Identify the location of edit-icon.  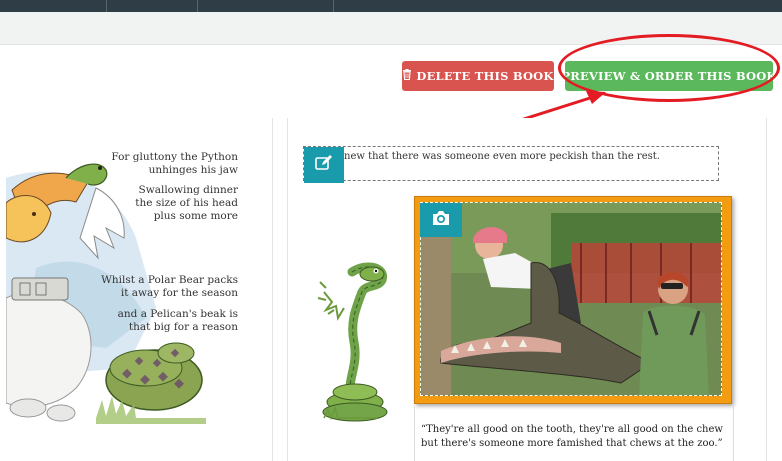
(324, 165).